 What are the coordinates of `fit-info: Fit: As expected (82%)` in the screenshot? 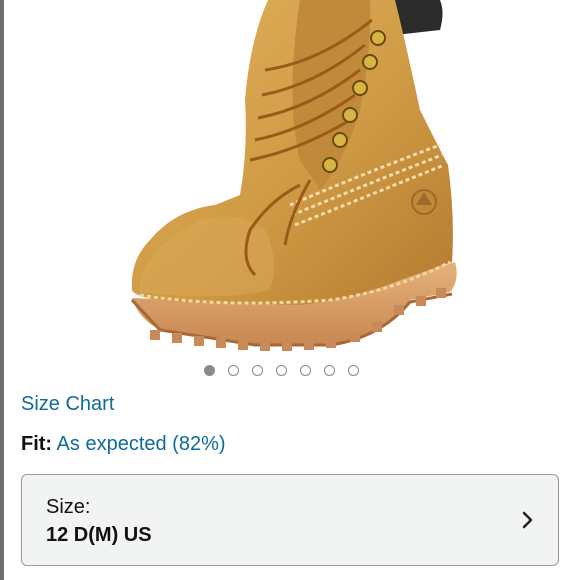 It's located at (123, 444).